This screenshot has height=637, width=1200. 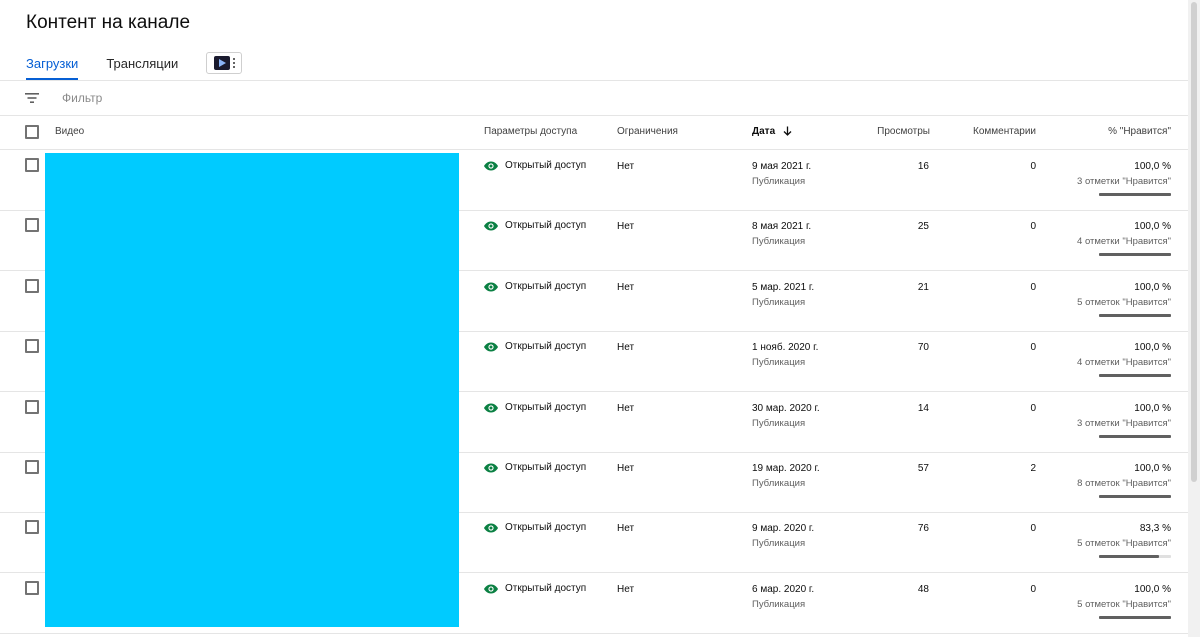 I want to click on scrollbar, so click(x=1194, y=318).